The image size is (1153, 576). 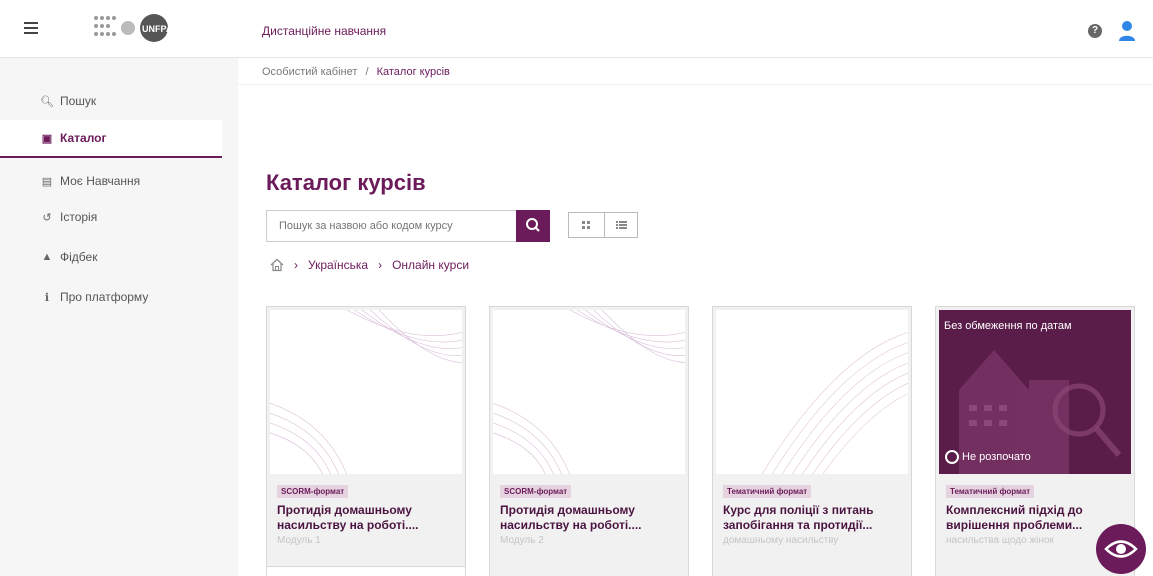 What do you see at coordinates (781, 540) in the screenshot?
I see `course-subtitle: домашньому насильству` at bounding box center [781, 540].